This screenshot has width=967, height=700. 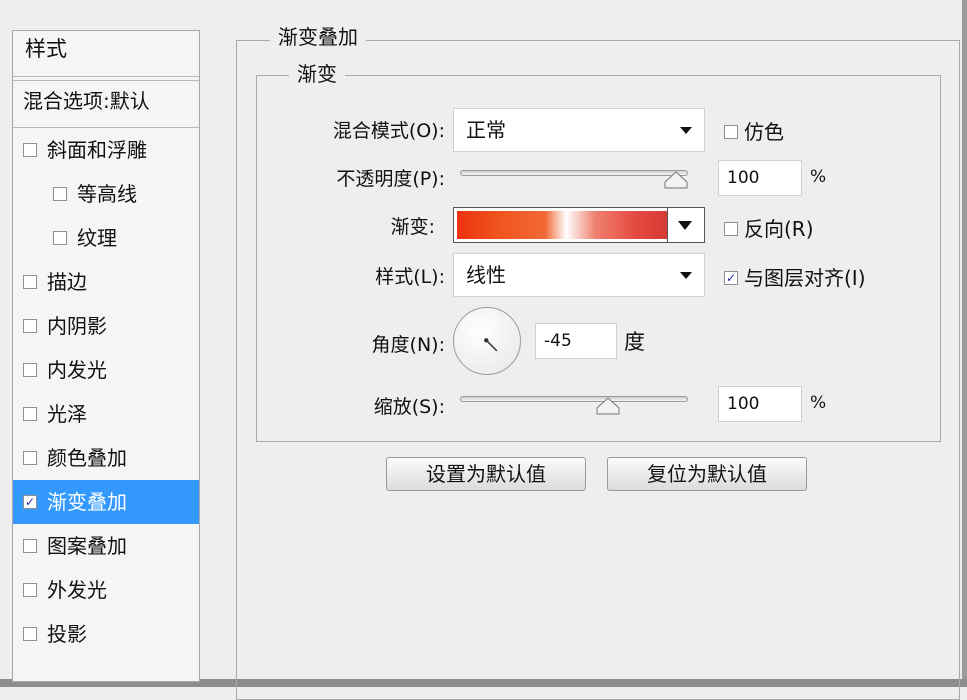 I want to click on angle-dial, so click(x=487, y=341).